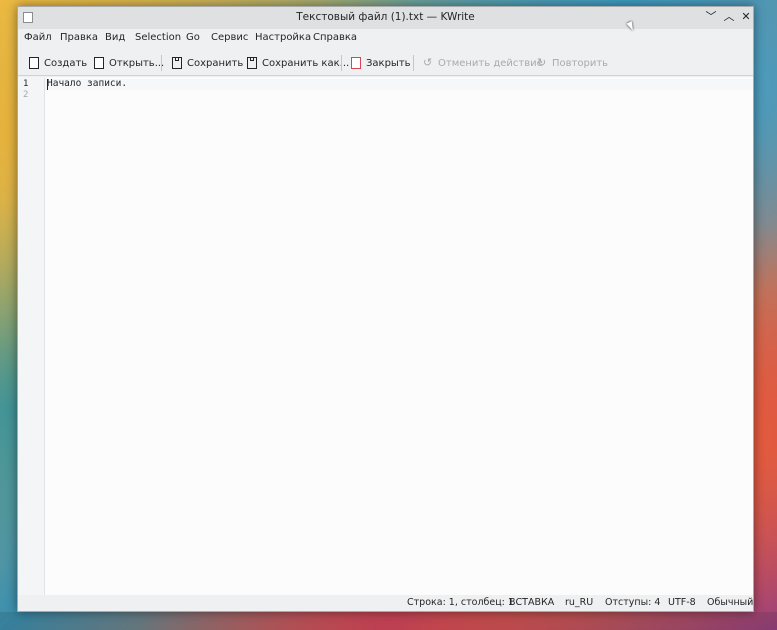 This screenshot has width=777, height=630. I want to click on close-window-button: ✕, so click(746, 17).